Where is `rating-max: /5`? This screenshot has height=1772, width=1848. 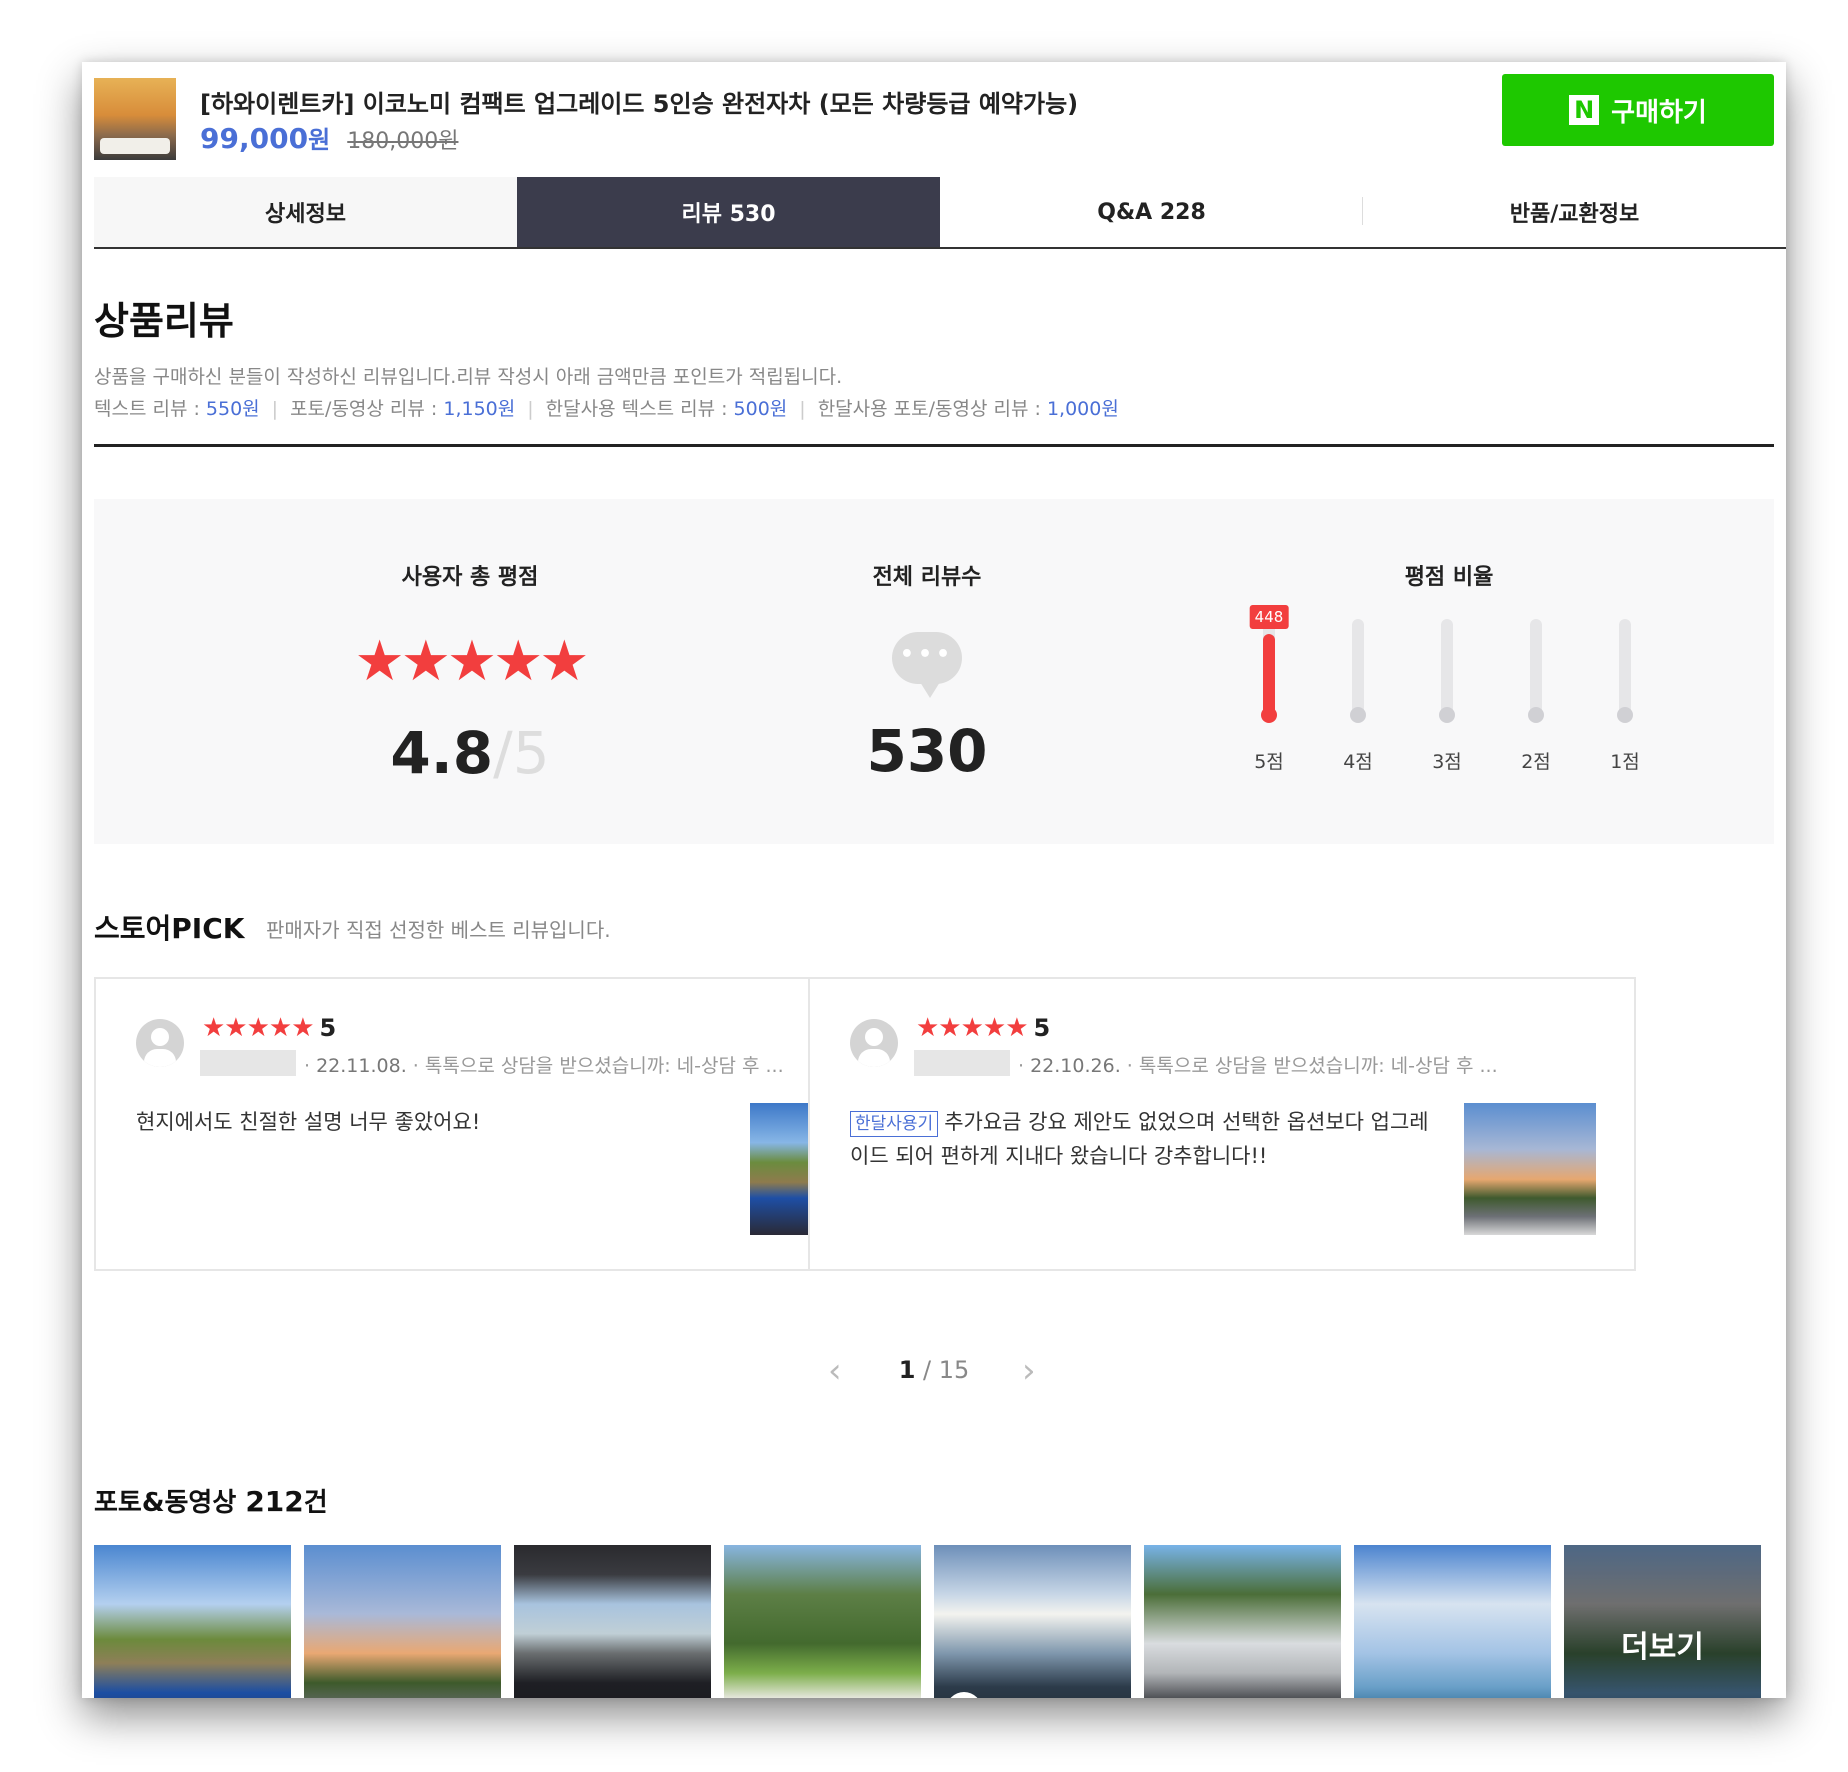 rating-max: /5 is located at coordinates (521, 753).